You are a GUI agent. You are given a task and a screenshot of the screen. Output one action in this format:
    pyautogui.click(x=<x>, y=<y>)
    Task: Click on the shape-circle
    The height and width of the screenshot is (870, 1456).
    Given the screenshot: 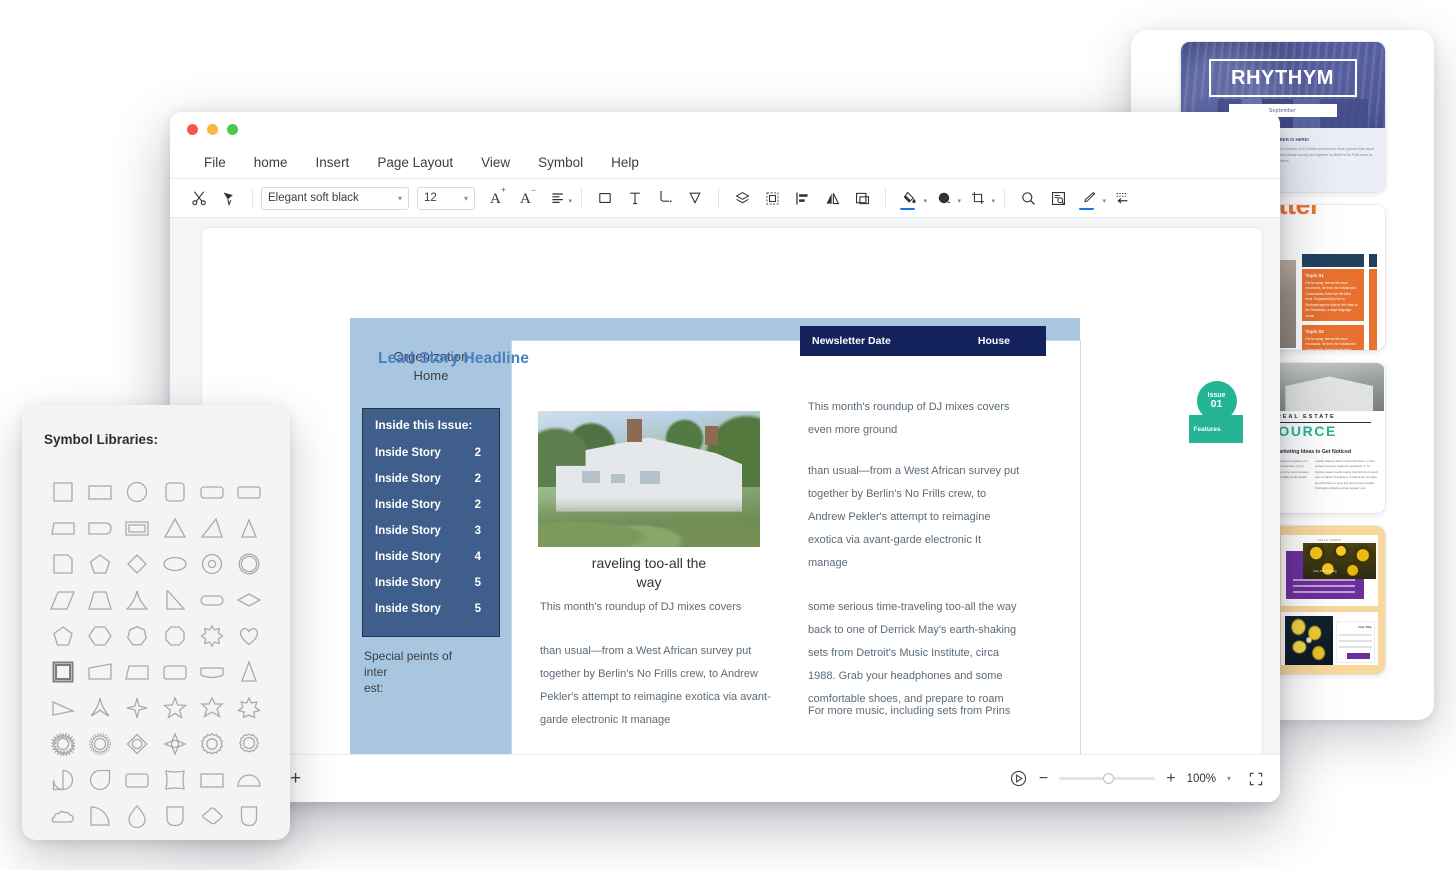 What is the action you would take?
    pyautogui.click(x=137, y=492)
    